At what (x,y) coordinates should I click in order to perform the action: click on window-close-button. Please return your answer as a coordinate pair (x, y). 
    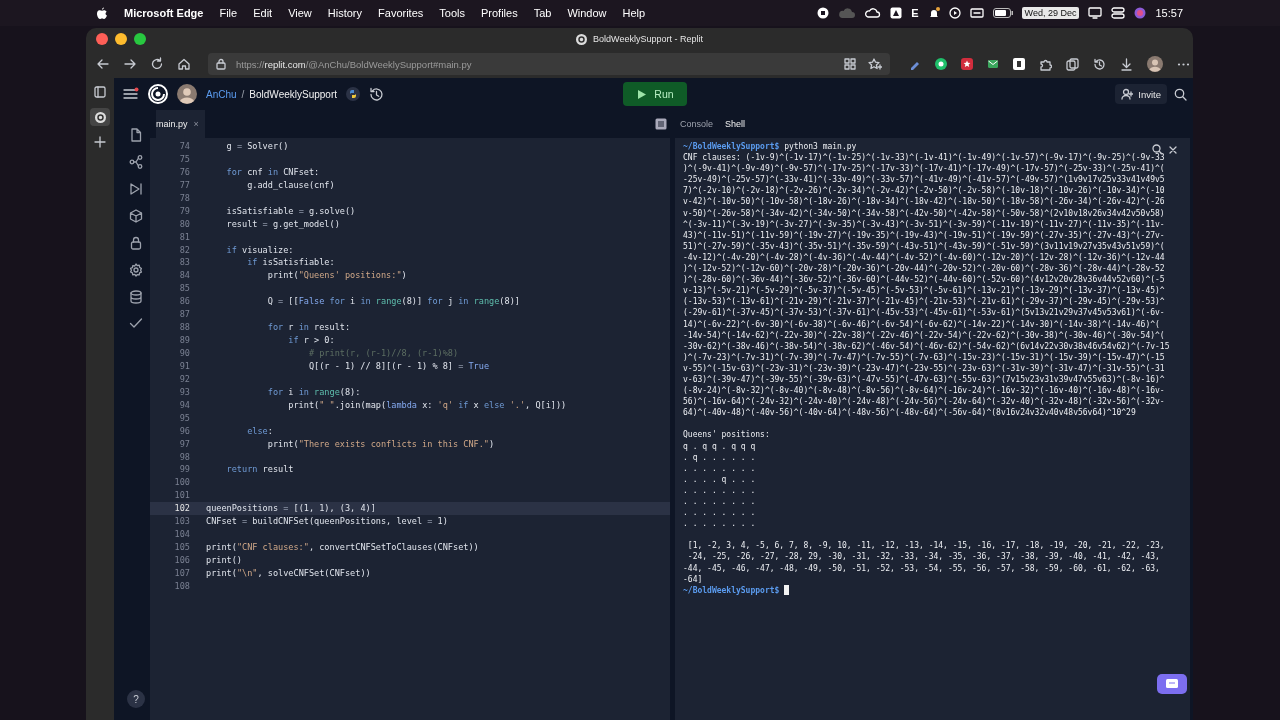
    Looking at the image, I should click on (102, 39).